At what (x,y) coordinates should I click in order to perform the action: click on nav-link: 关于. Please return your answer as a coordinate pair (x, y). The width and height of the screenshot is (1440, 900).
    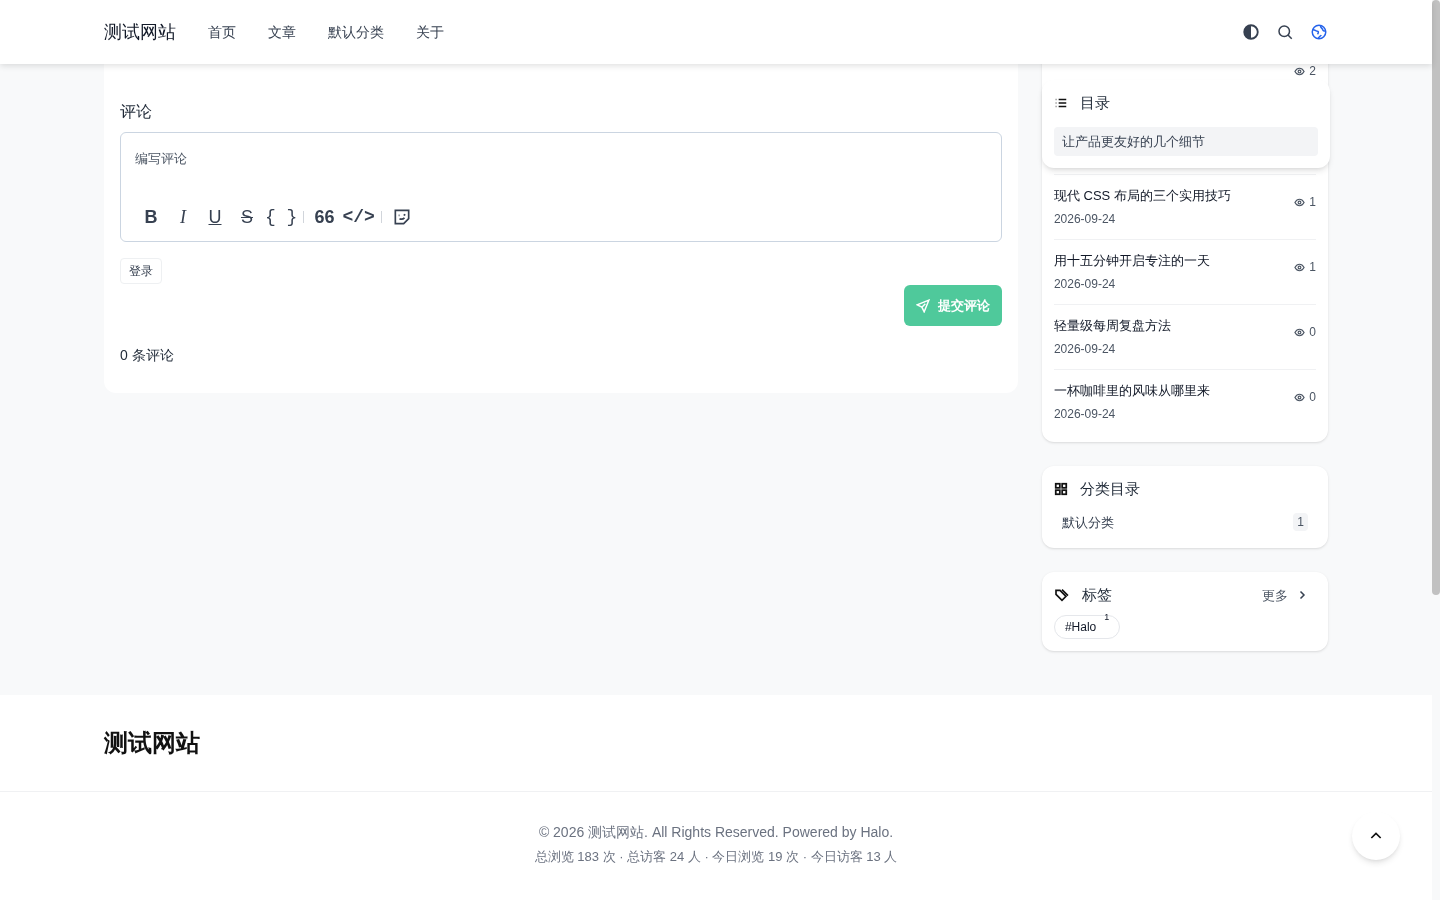
    Looking at the image, I should click on (430, 32).